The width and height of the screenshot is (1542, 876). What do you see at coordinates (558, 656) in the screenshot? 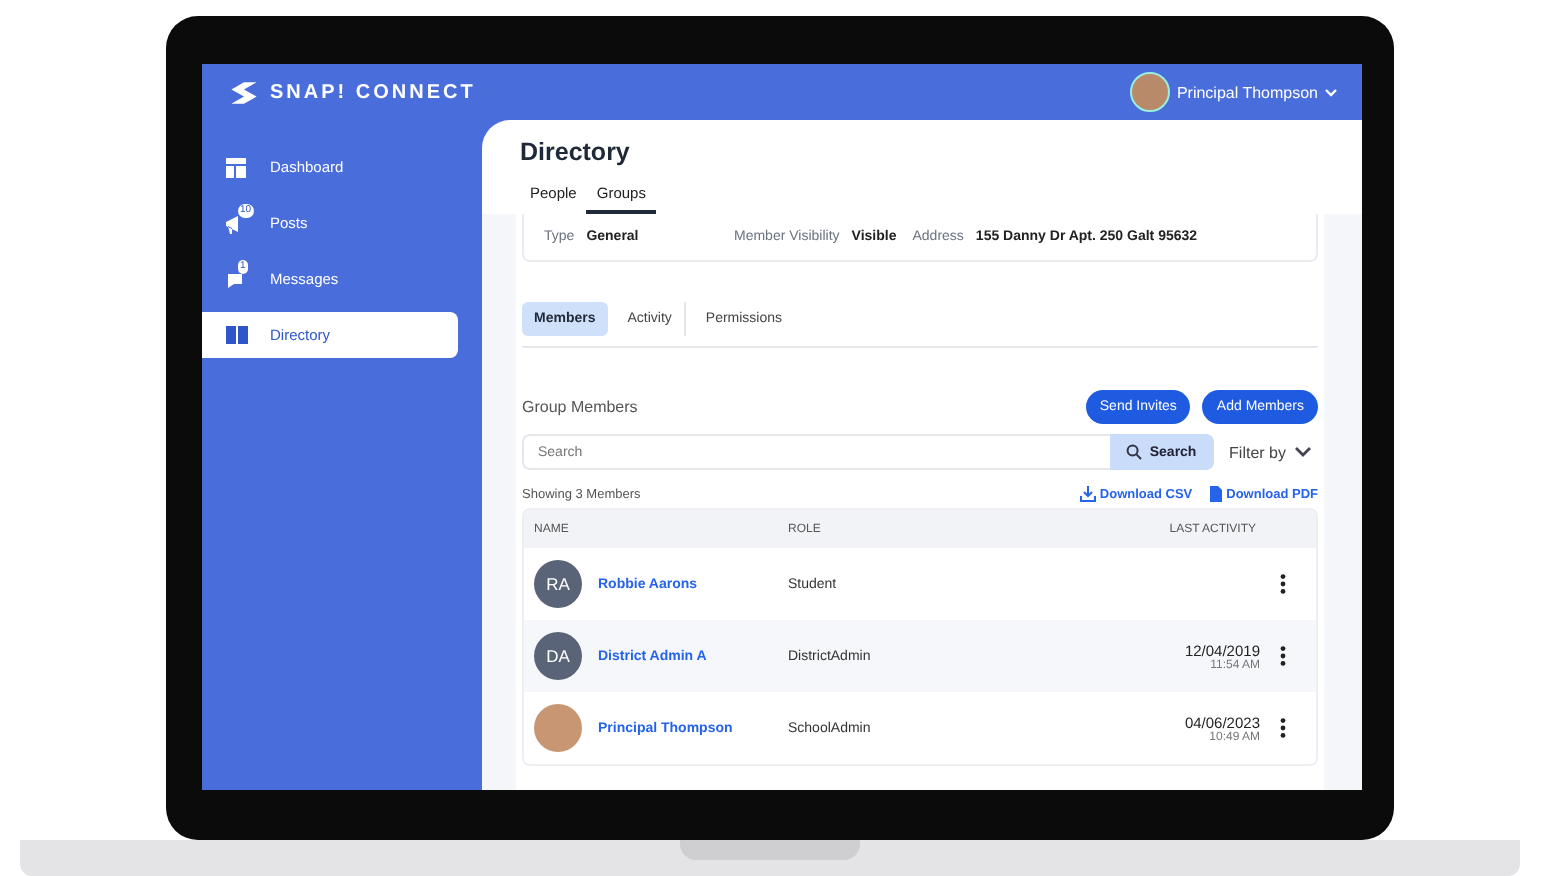
I see `avatar-initials: DA` at bounding box center [558, 656].